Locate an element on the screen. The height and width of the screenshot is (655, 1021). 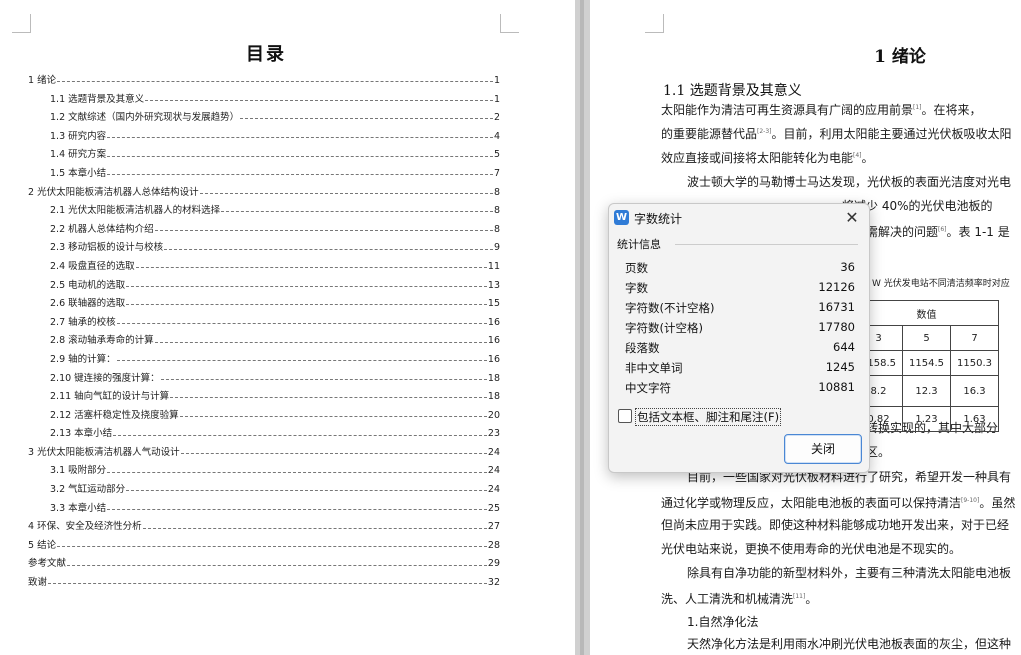
toc-page-number: 7 is located at coordinates (496, 173).